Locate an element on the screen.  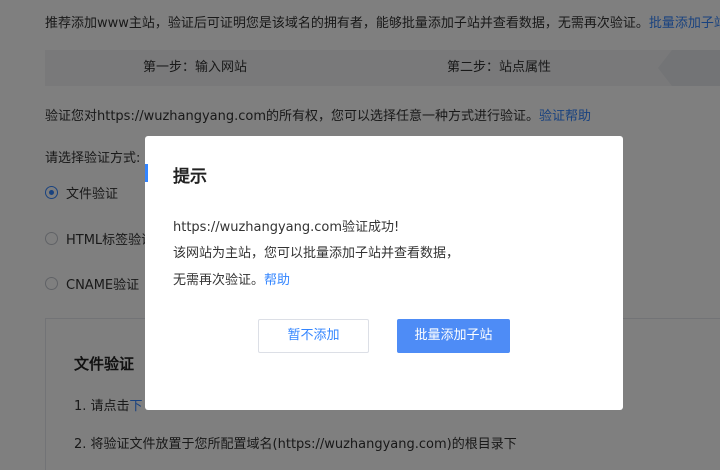
dialog-message-line-1: https://wuzhangyang.com验证成功! is located at coordinates (286, 227).